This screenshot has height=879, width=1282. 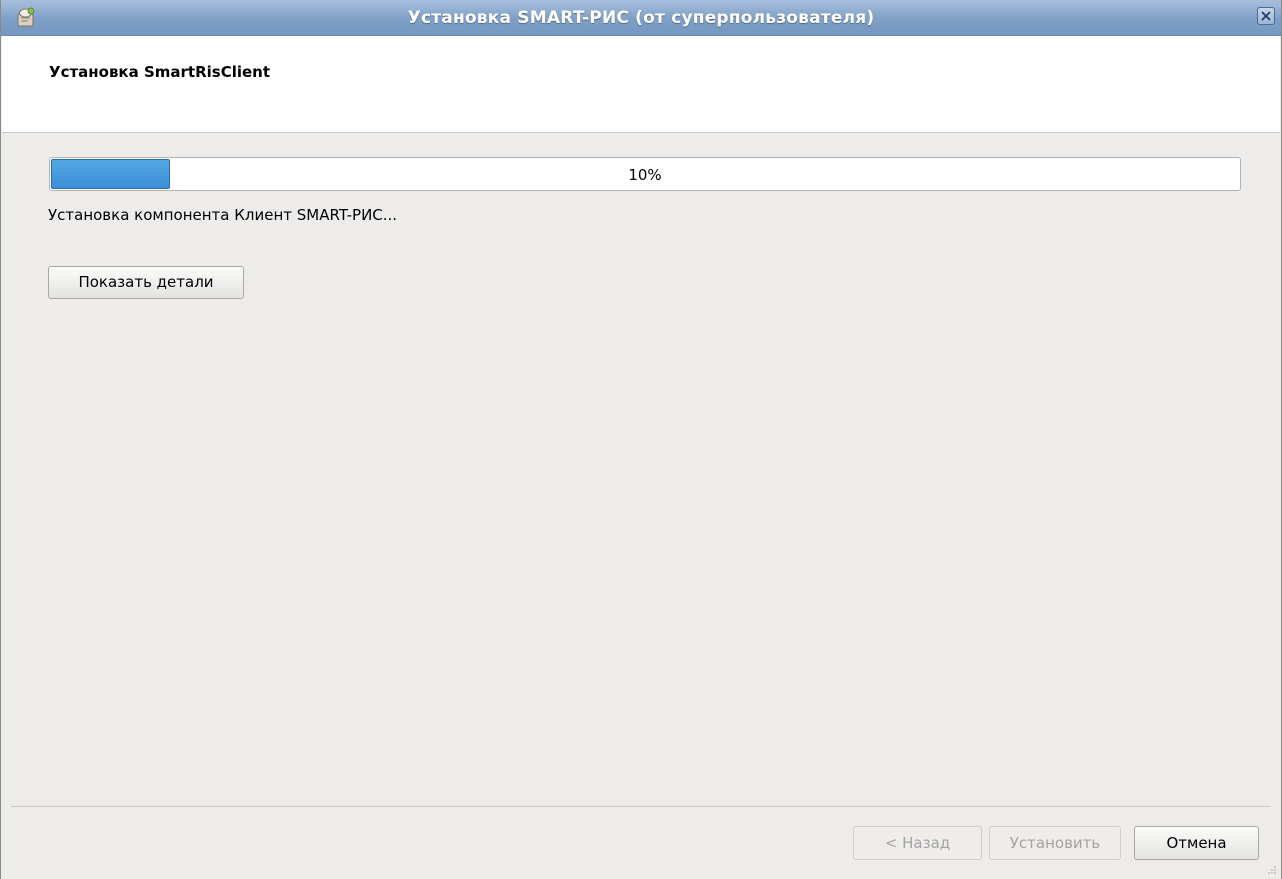 What do you see at coordinates (641, 806) in the screenshot?
I see `footer-divider` at bounding box center [641, 806].